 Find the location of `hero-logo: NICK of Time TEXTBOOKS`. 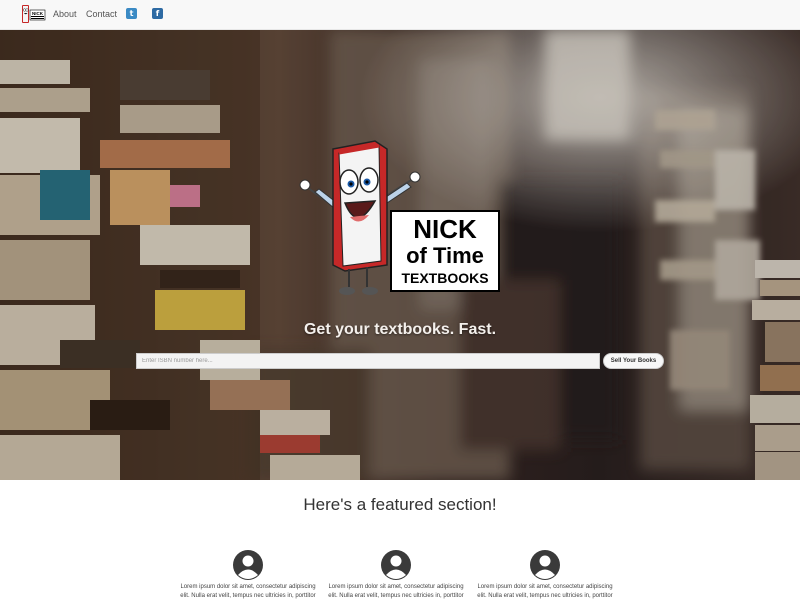

hero-logo: NICK of Time TEXTBOOKS is located at coordinates (400, 217).